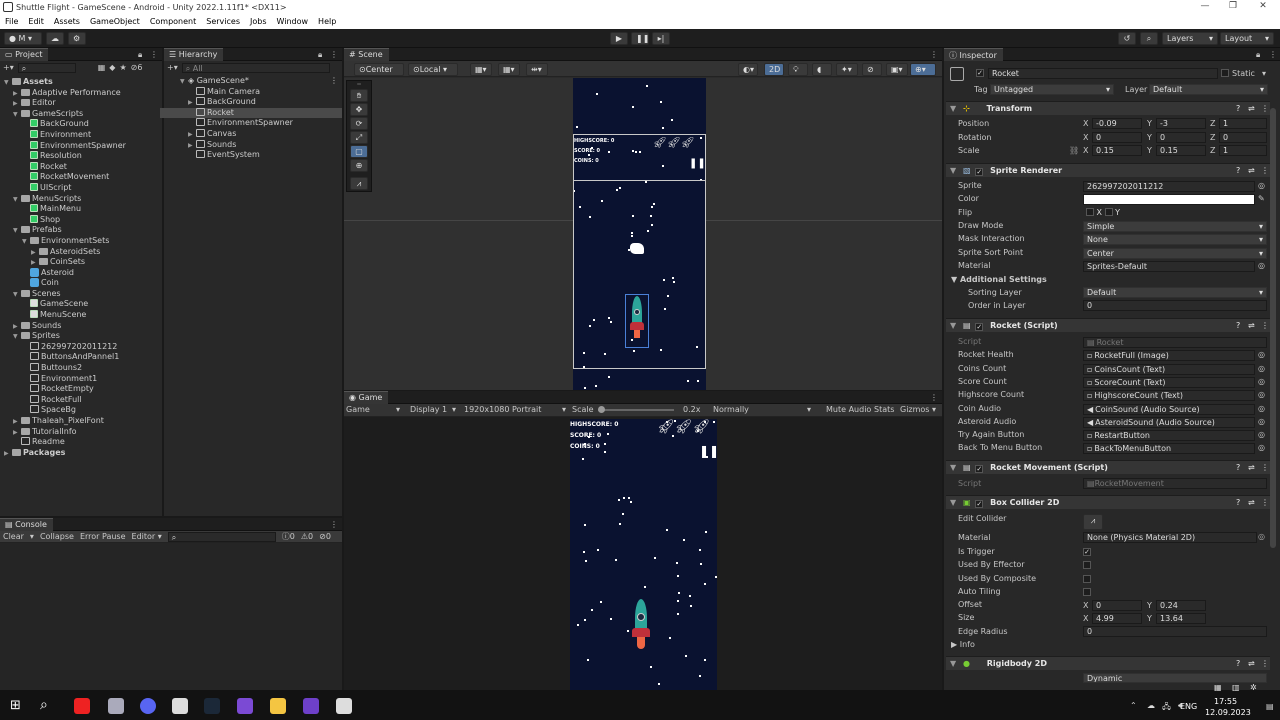  What do you see at coordinates (116, 706) in the screenshot?
I see `app-icon` at bounding box center [116, 706].